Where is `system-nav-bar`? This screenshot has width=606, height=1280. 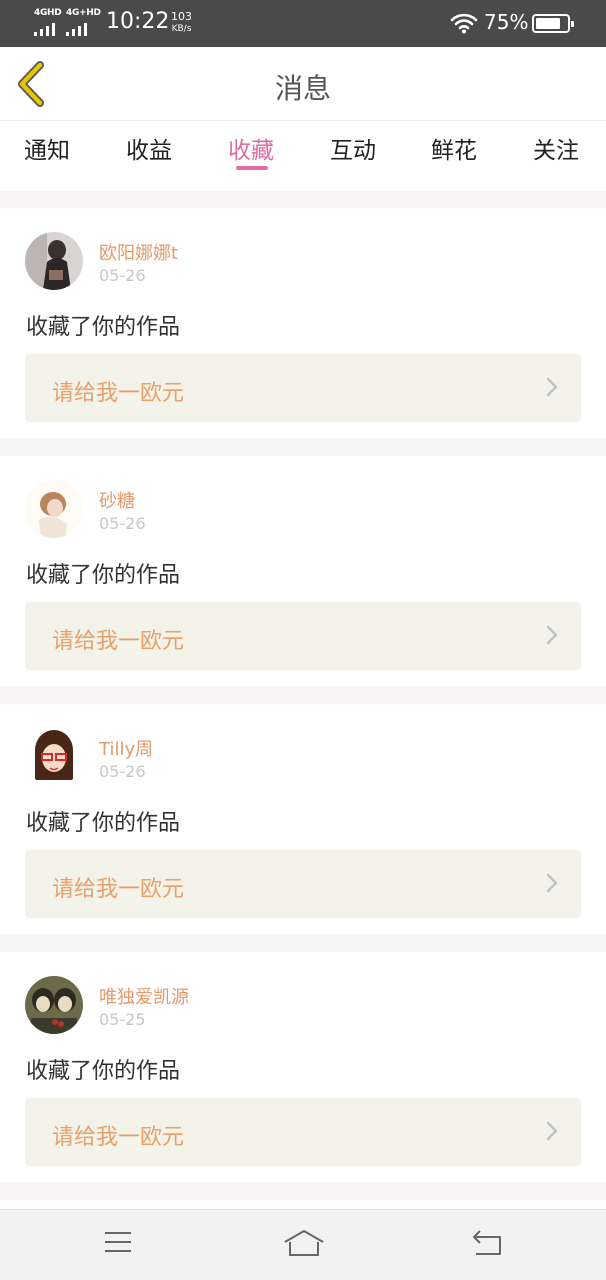
system-nav-bar is located at coordinates (303, 1244).